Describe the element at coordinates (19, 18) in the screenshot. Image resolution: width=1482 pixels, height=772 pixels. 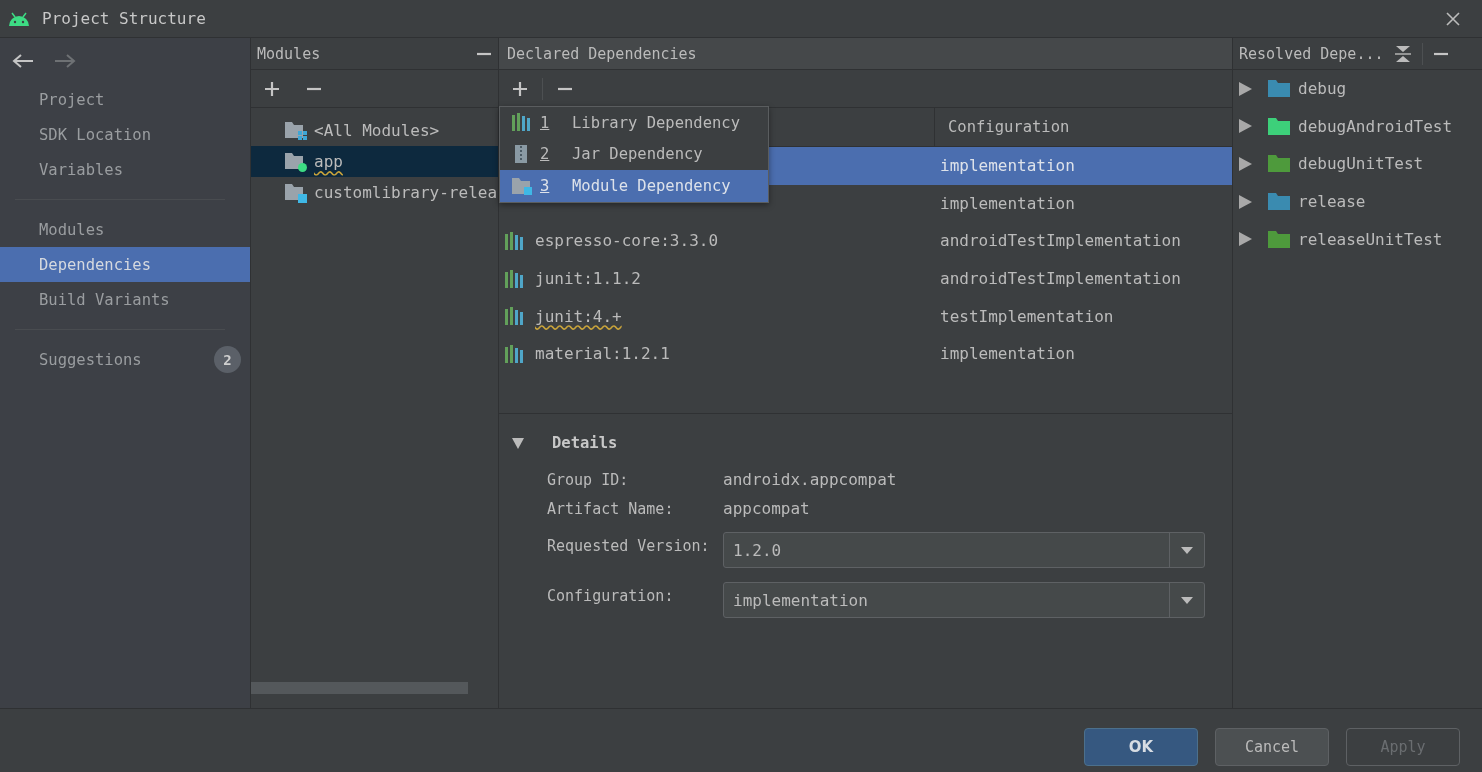
I see `android-icon` at that location.